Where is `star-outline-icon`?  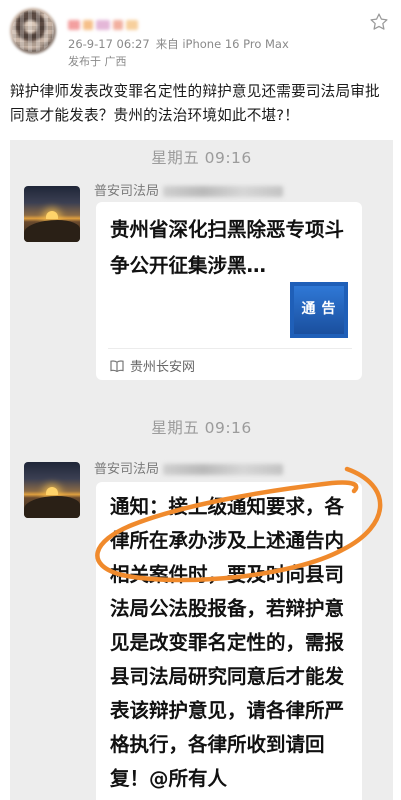 star-outline-icon is located at coordinates (379, 22).